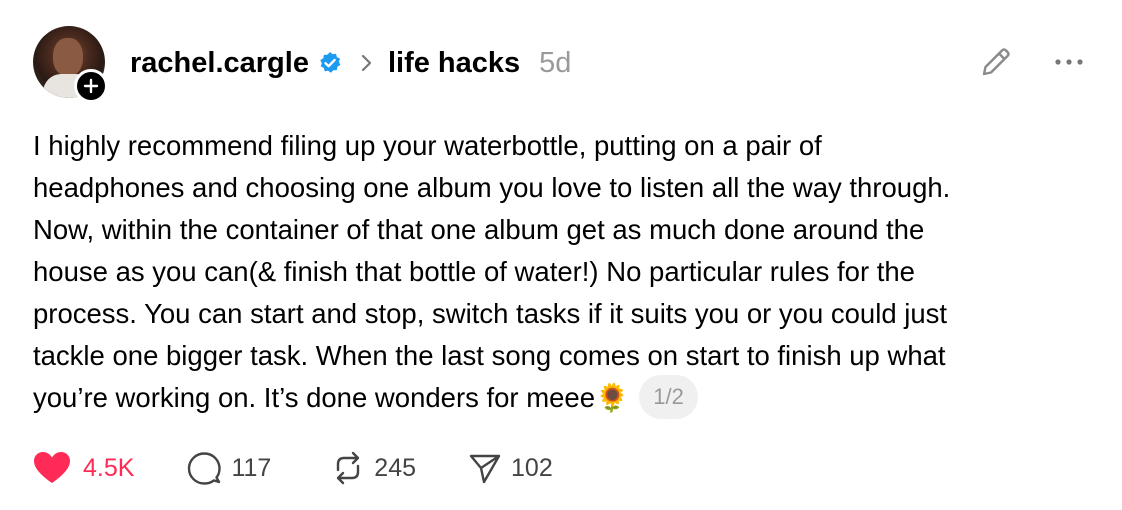 The image size is (1122, 510). I want to click on repost-count: 245, so click(395, 467).